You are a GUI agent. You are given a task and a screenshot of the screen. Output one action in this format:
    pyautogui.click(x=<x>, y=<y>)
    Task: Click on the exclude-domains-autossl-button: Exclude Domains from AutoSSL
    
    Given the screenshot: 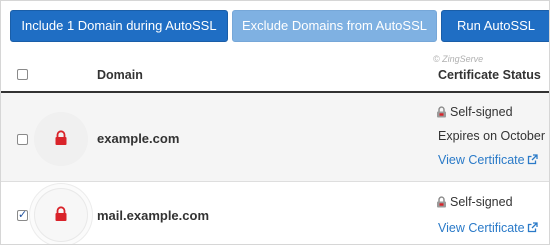 What is the action you would take?
    pyautogui.click(x=334, y=26)
    